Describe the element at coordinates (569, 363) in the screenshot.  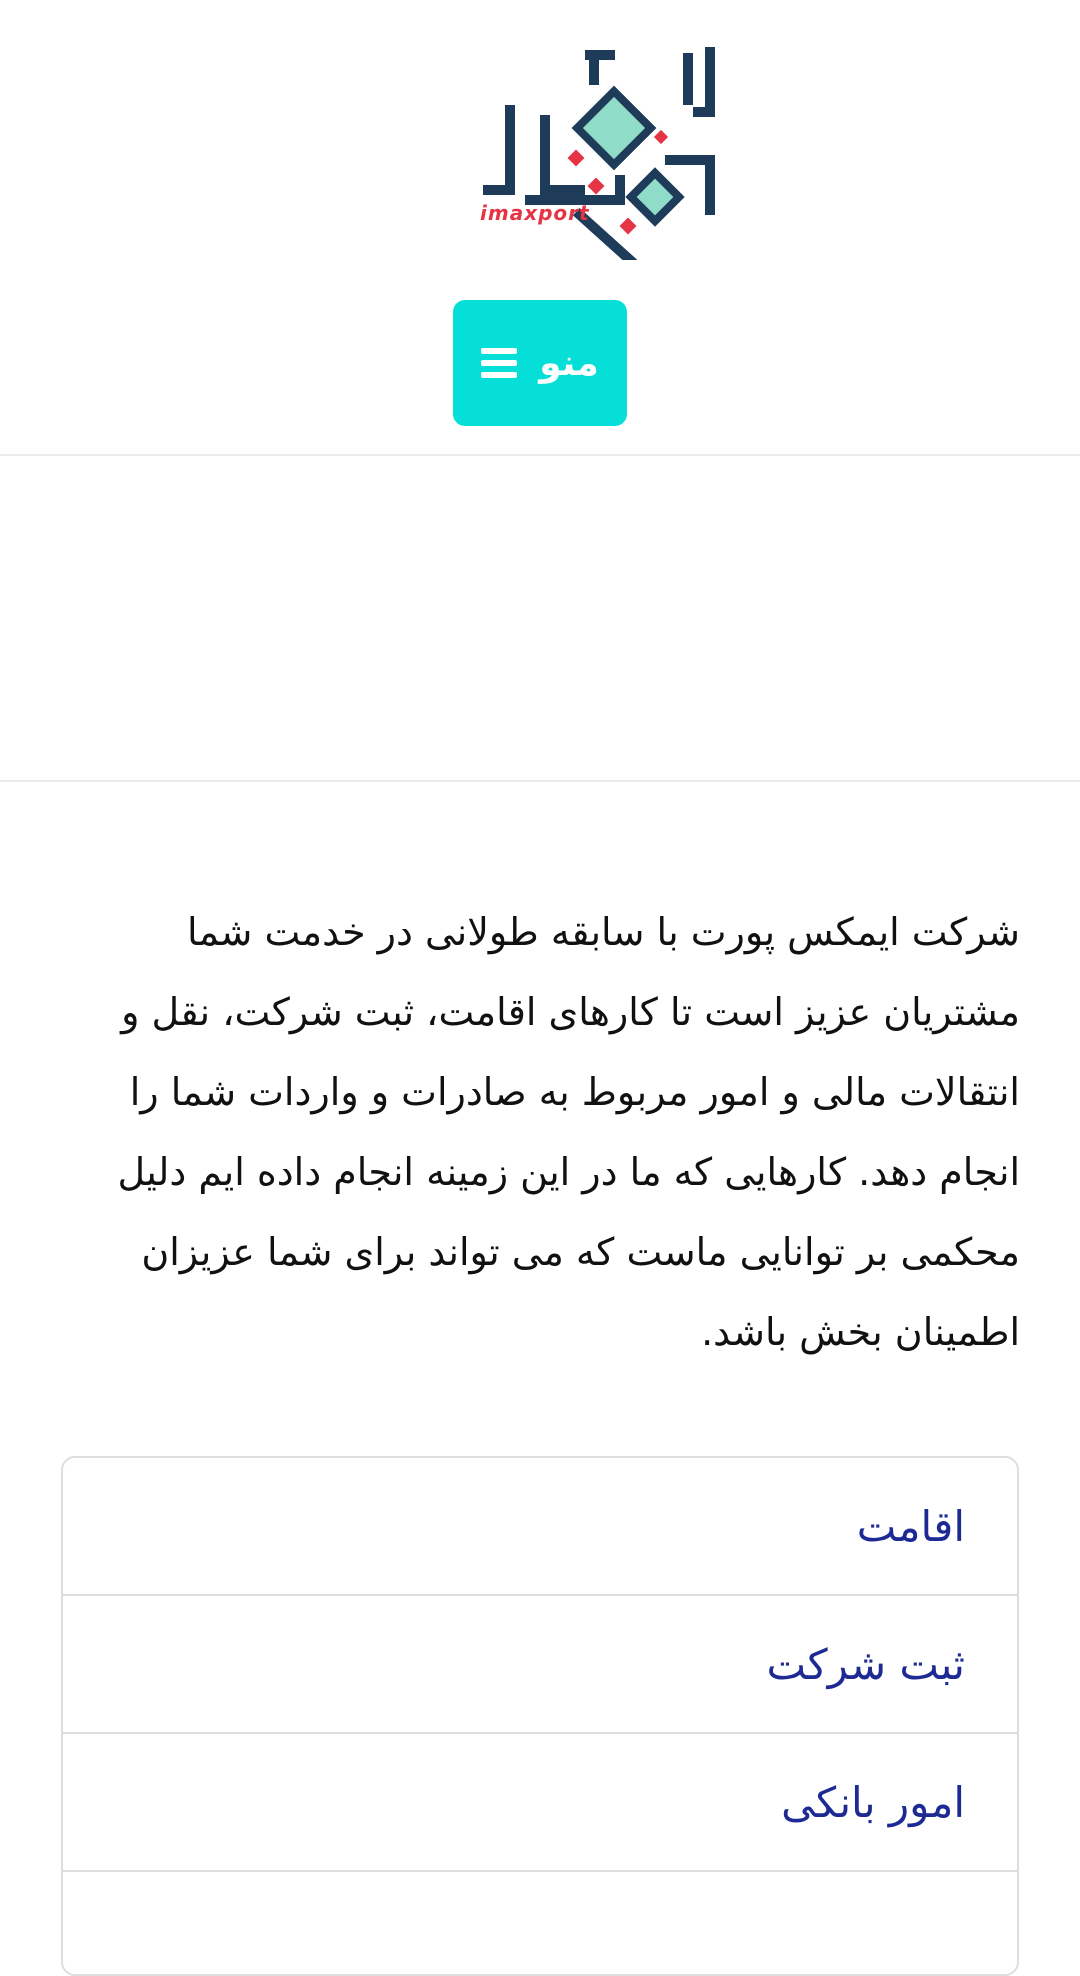
I see `menu-label: منو` at that location.